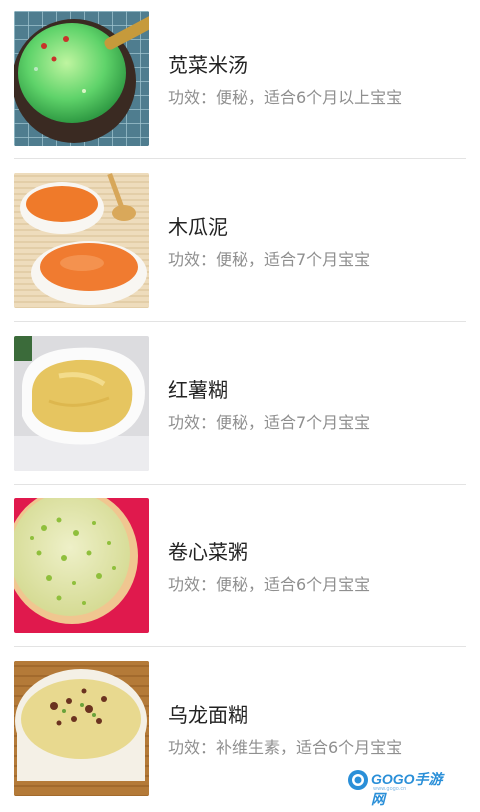  I want to click on recipe-title: 红薯糊, so click(198, 390).